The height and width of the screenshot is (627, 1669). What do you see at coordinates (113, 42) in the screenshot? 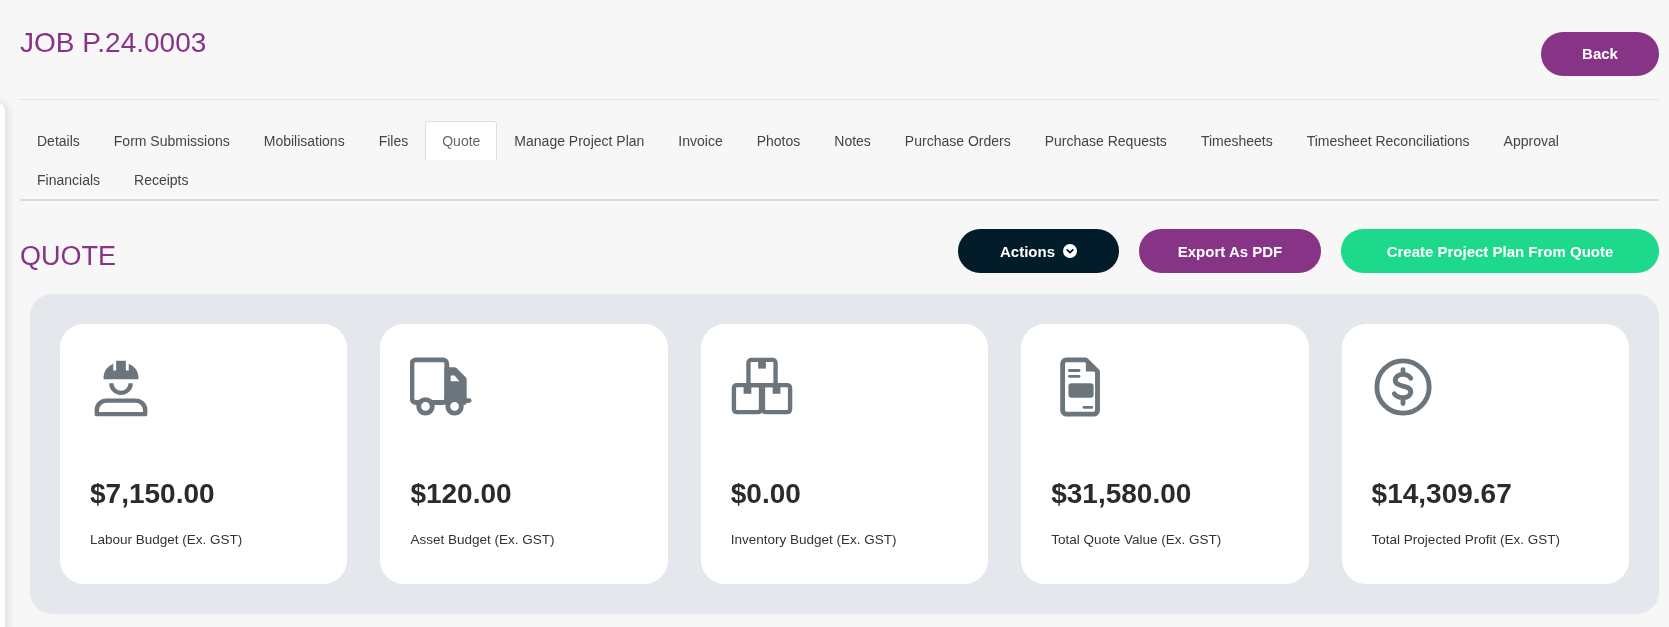
I see `page-title: JOB P.24.0003` at bounding box center [113, 42].